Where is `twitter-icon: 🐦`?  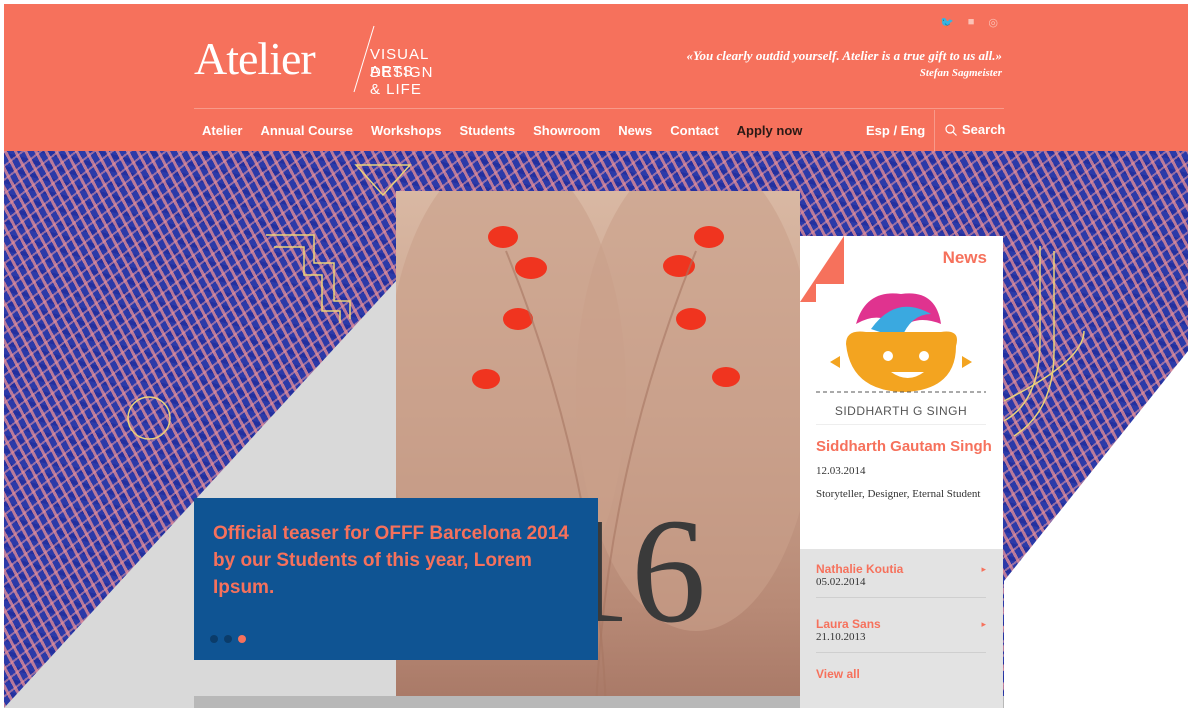
twitter-icon: 🐦 is located at coordinates (947, 22).